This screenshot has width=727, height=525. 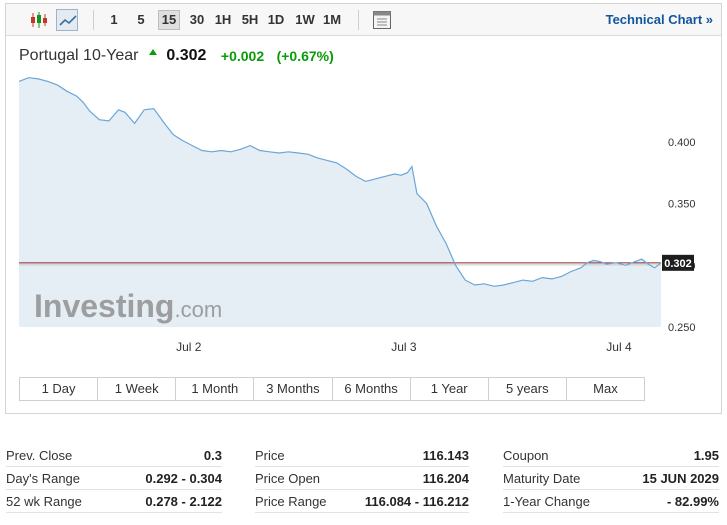 What do you see at coordinates (605, 389) in the screenshot?
I see `range-max: Max` at bounding box center [605, 389].